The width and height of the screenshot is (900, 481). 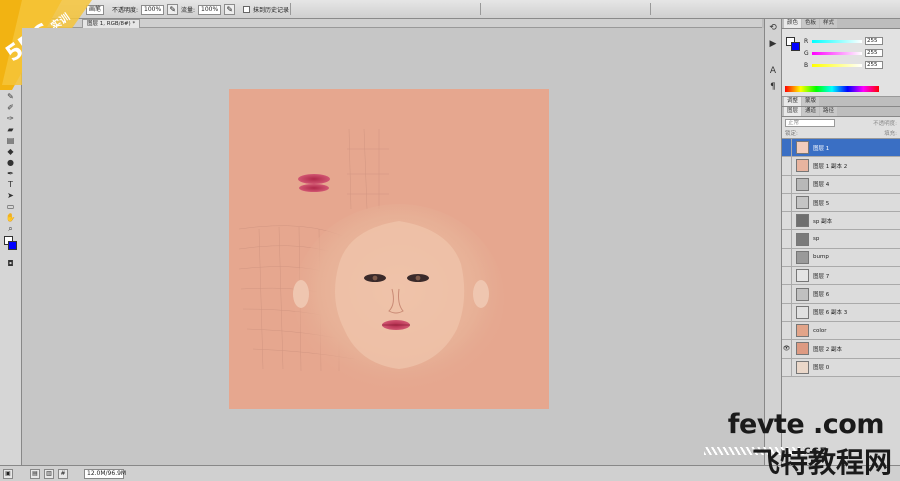 I want to click on layer-row: 图层 5, so click(x=841, y=203).